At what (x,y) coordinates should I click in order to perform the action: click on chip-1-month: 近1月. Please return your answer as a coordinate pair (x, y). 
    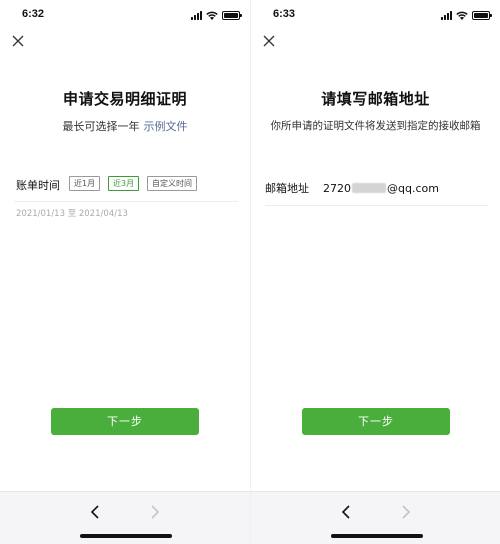
    Looking at the image, I should click on (85, 183).